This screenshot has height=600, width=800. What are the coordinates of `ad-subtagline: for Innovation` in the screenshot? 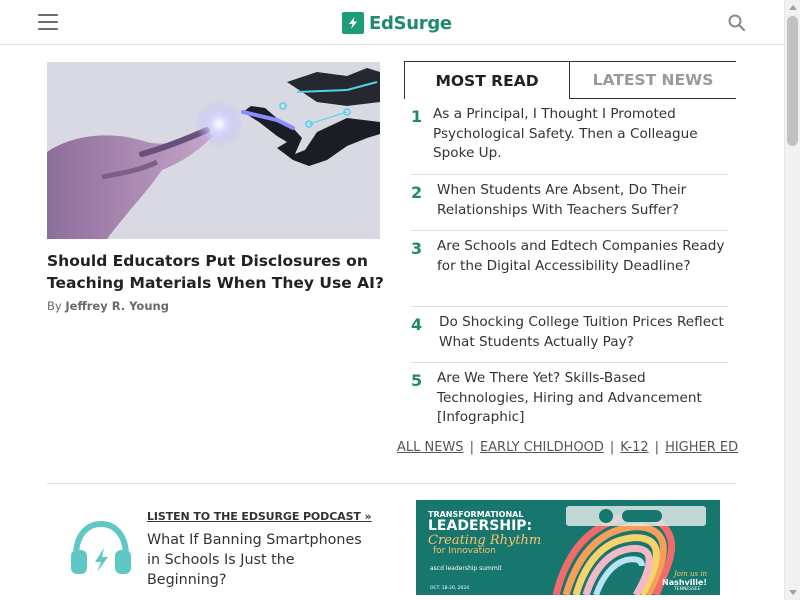 It's located at (464, 551).